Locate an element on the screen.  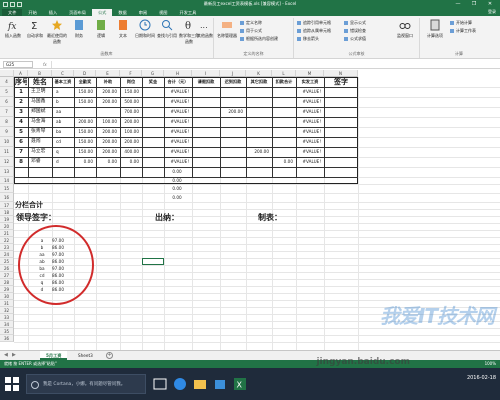
row-header: 14 is located at coordinates (7, 180).